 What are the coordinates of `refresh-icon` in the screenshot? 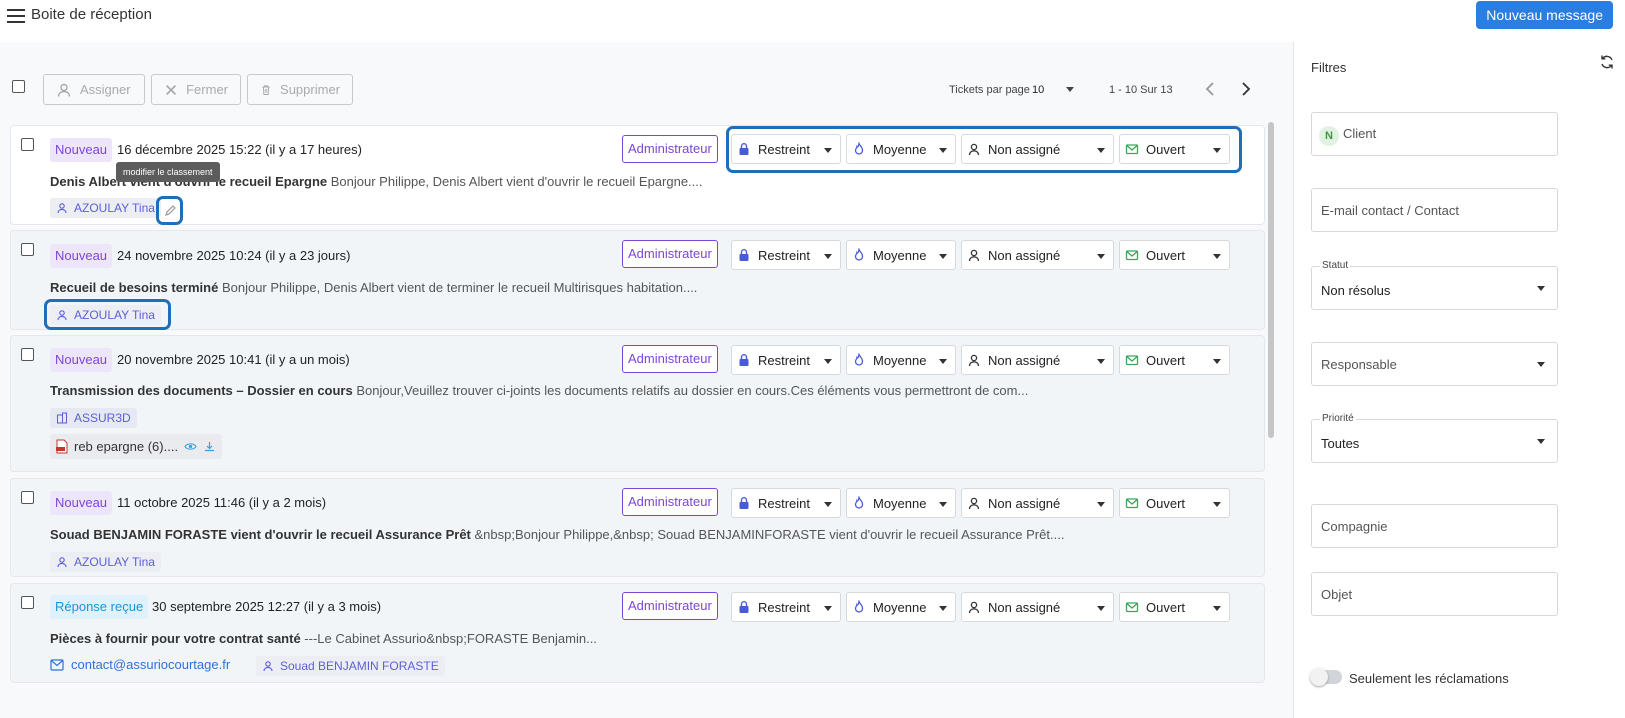 It's located at (1607, 62).